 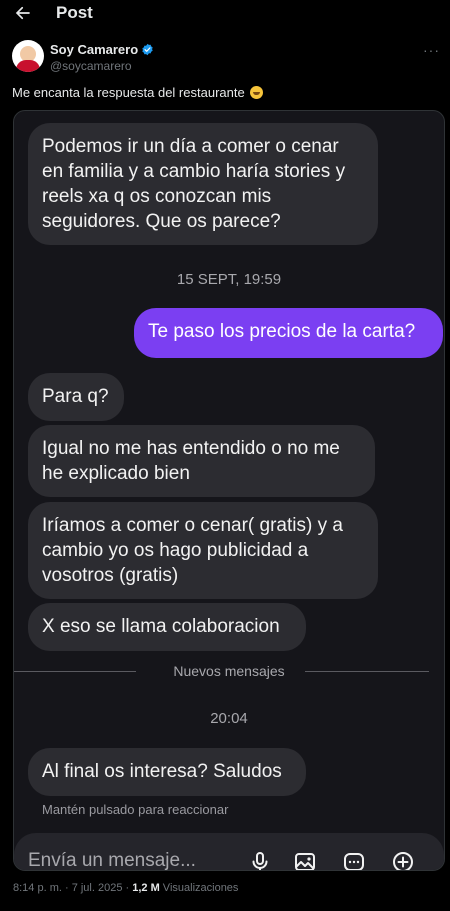 What do you see at coordinates (91, 66) in the screenshot?
I see `author-handle: @soycamarero` at bounding box center [91, 66].